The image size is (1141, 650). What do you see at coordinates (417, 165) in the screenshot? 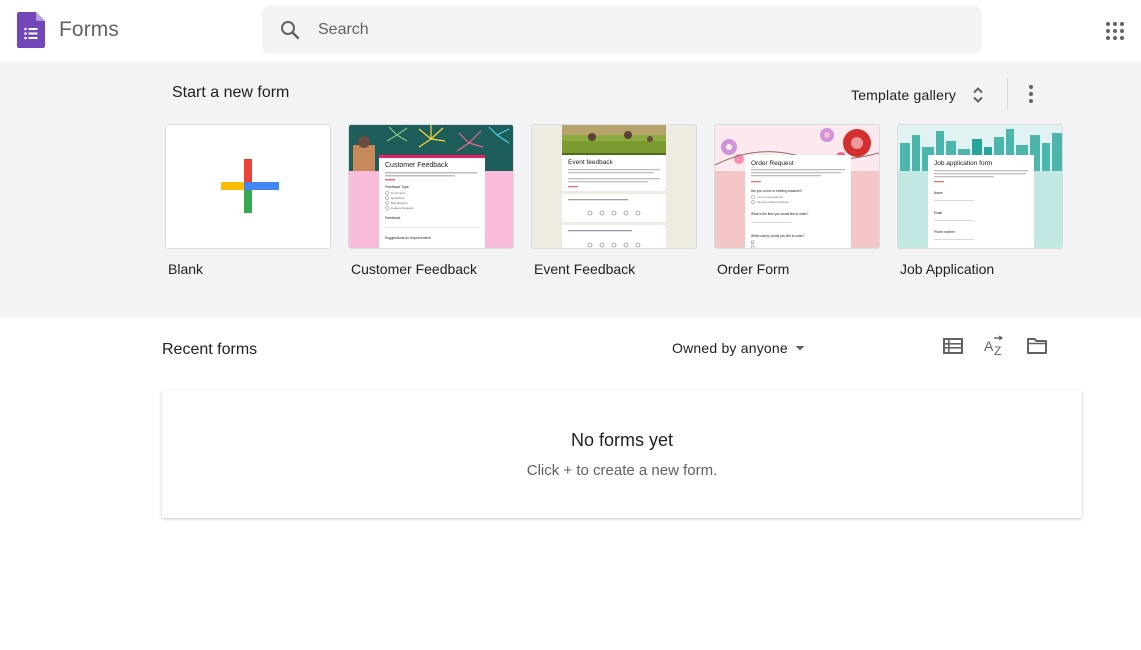
I see `svg-text: Customer Feedback` at bounding box center [417, 165].